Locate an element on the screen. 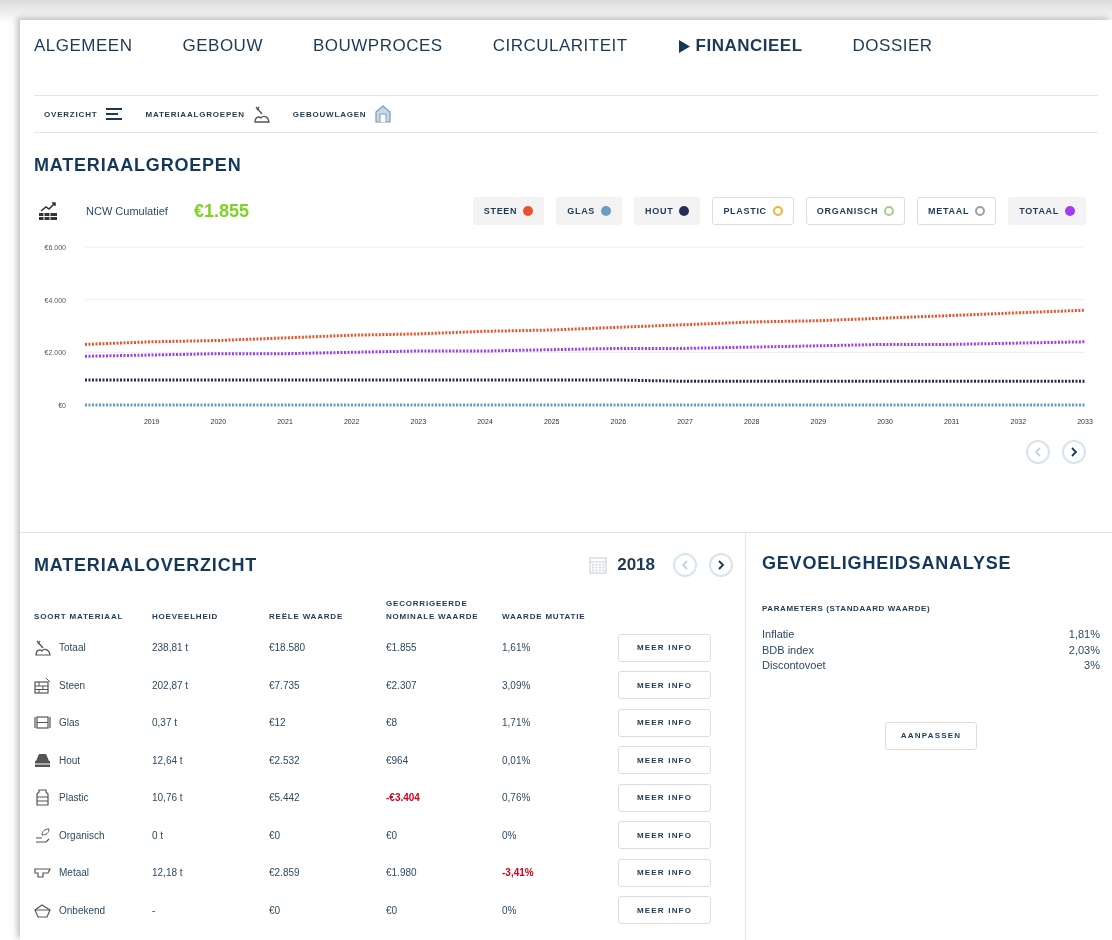 This screenshot has width=1112, height=940. table-cell: €12 is located at coordinates (277, 723).